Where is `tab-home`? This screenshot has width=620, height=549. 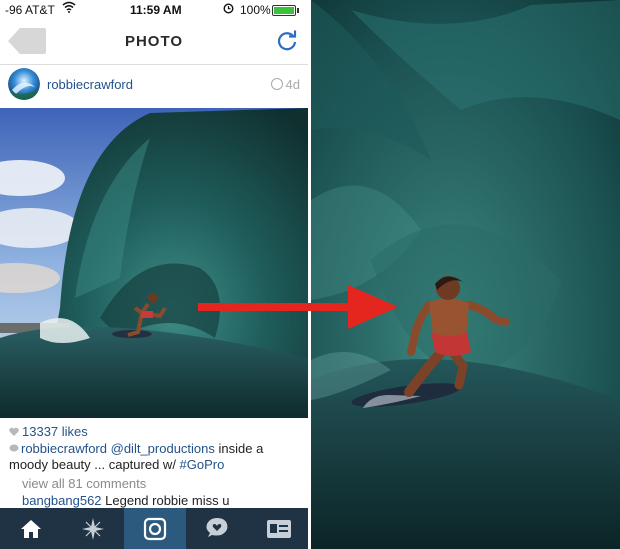
tab-home is located at coordinates (31, 528).